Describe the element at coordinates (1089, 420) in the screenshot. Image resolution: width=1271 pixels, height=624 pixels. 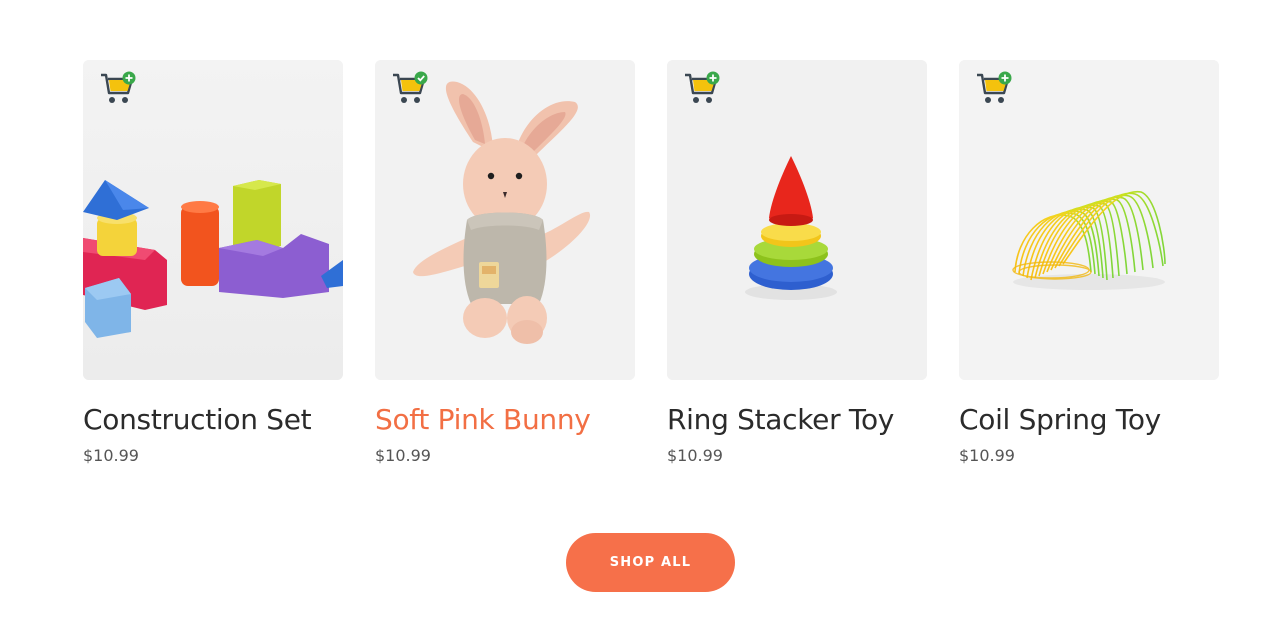
I see `product-title: Coil Spring Toy` at that location.